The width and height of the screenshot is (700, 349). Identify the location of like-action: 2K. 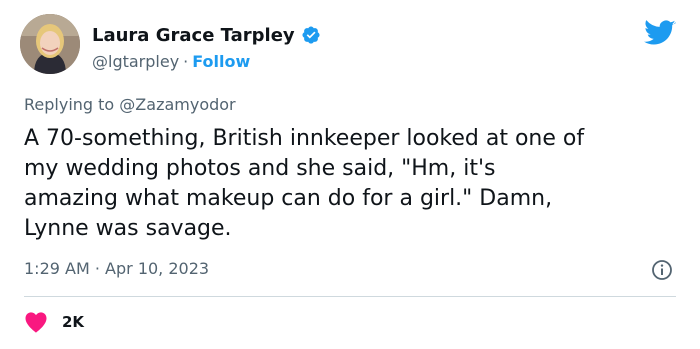
(54, 322).